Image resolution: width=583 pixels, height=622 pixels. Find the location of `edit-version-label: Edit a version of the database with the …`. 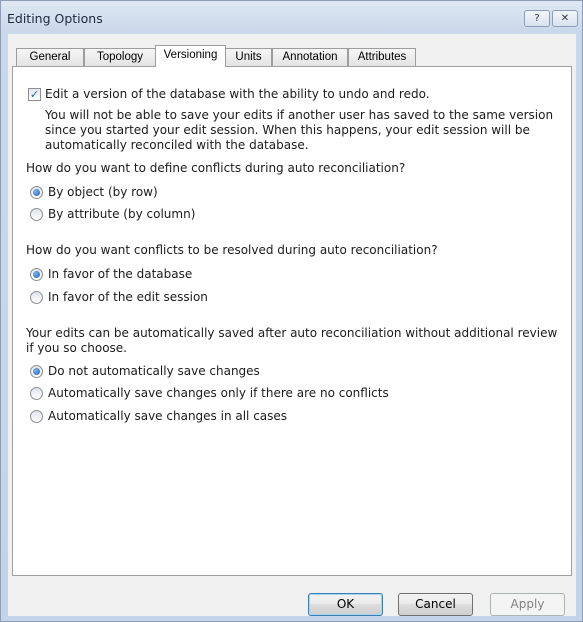

edit-version-label: Edit a version of the database with the … is located at coordinates (237, 94).